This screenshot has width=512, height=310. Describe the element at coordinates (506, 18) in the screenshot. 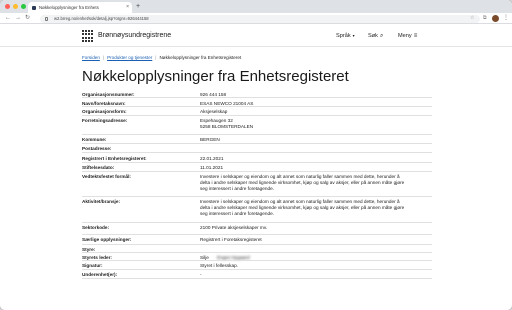

I see `browser-menu-icon: ⋮` at that location.